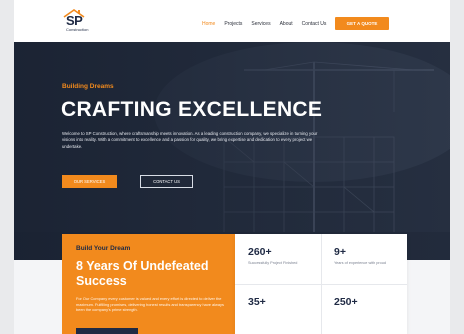  I want to click on stat-years-experience: 9+ Years of experience with proud, so click(364, 259).